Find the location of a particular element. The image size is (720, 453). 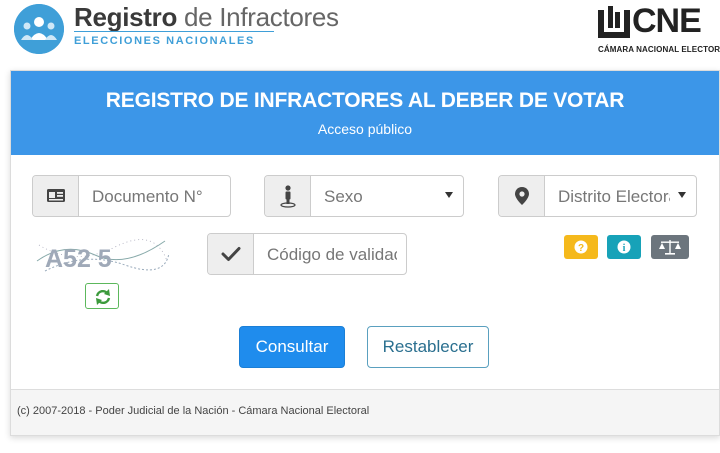

captcha-image: A52 5 is located at coordinates (103, 256).